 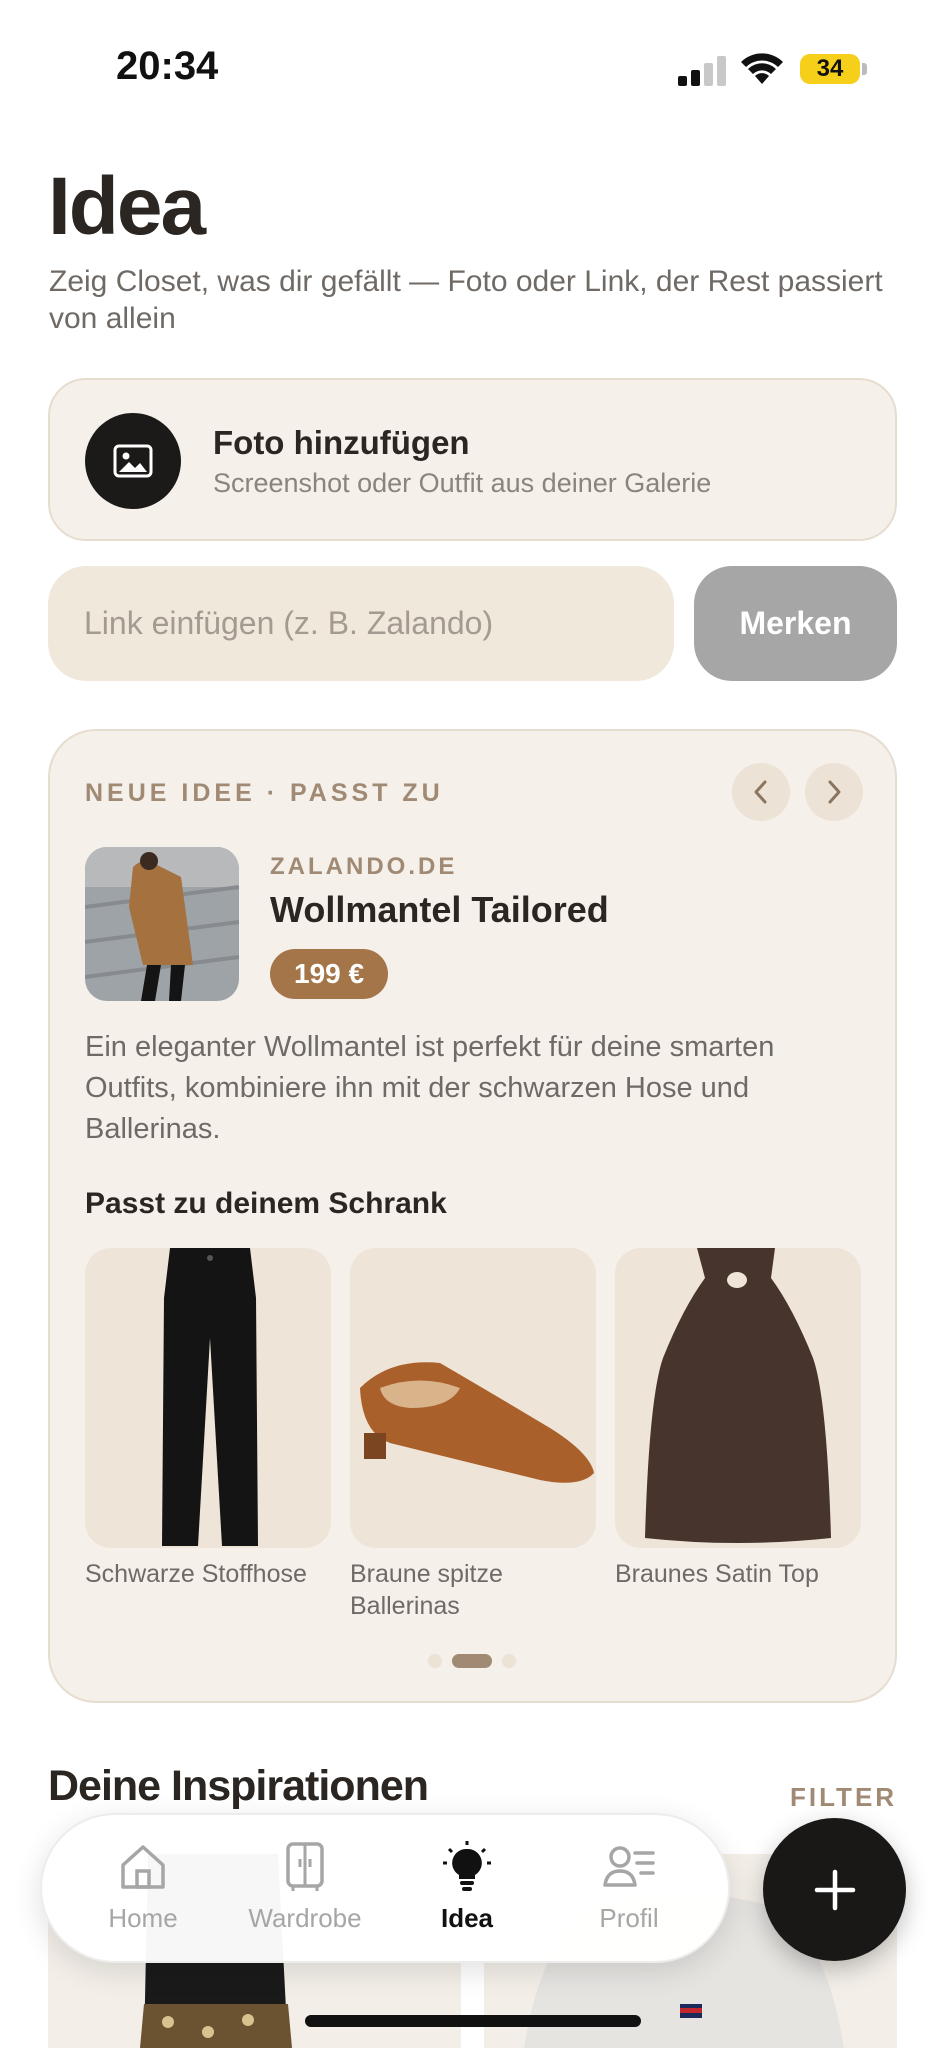 What do you see at coordinates (167, 66) in the screenshot?
I see `status-time: 20:34` at bounding box center [167, 66].